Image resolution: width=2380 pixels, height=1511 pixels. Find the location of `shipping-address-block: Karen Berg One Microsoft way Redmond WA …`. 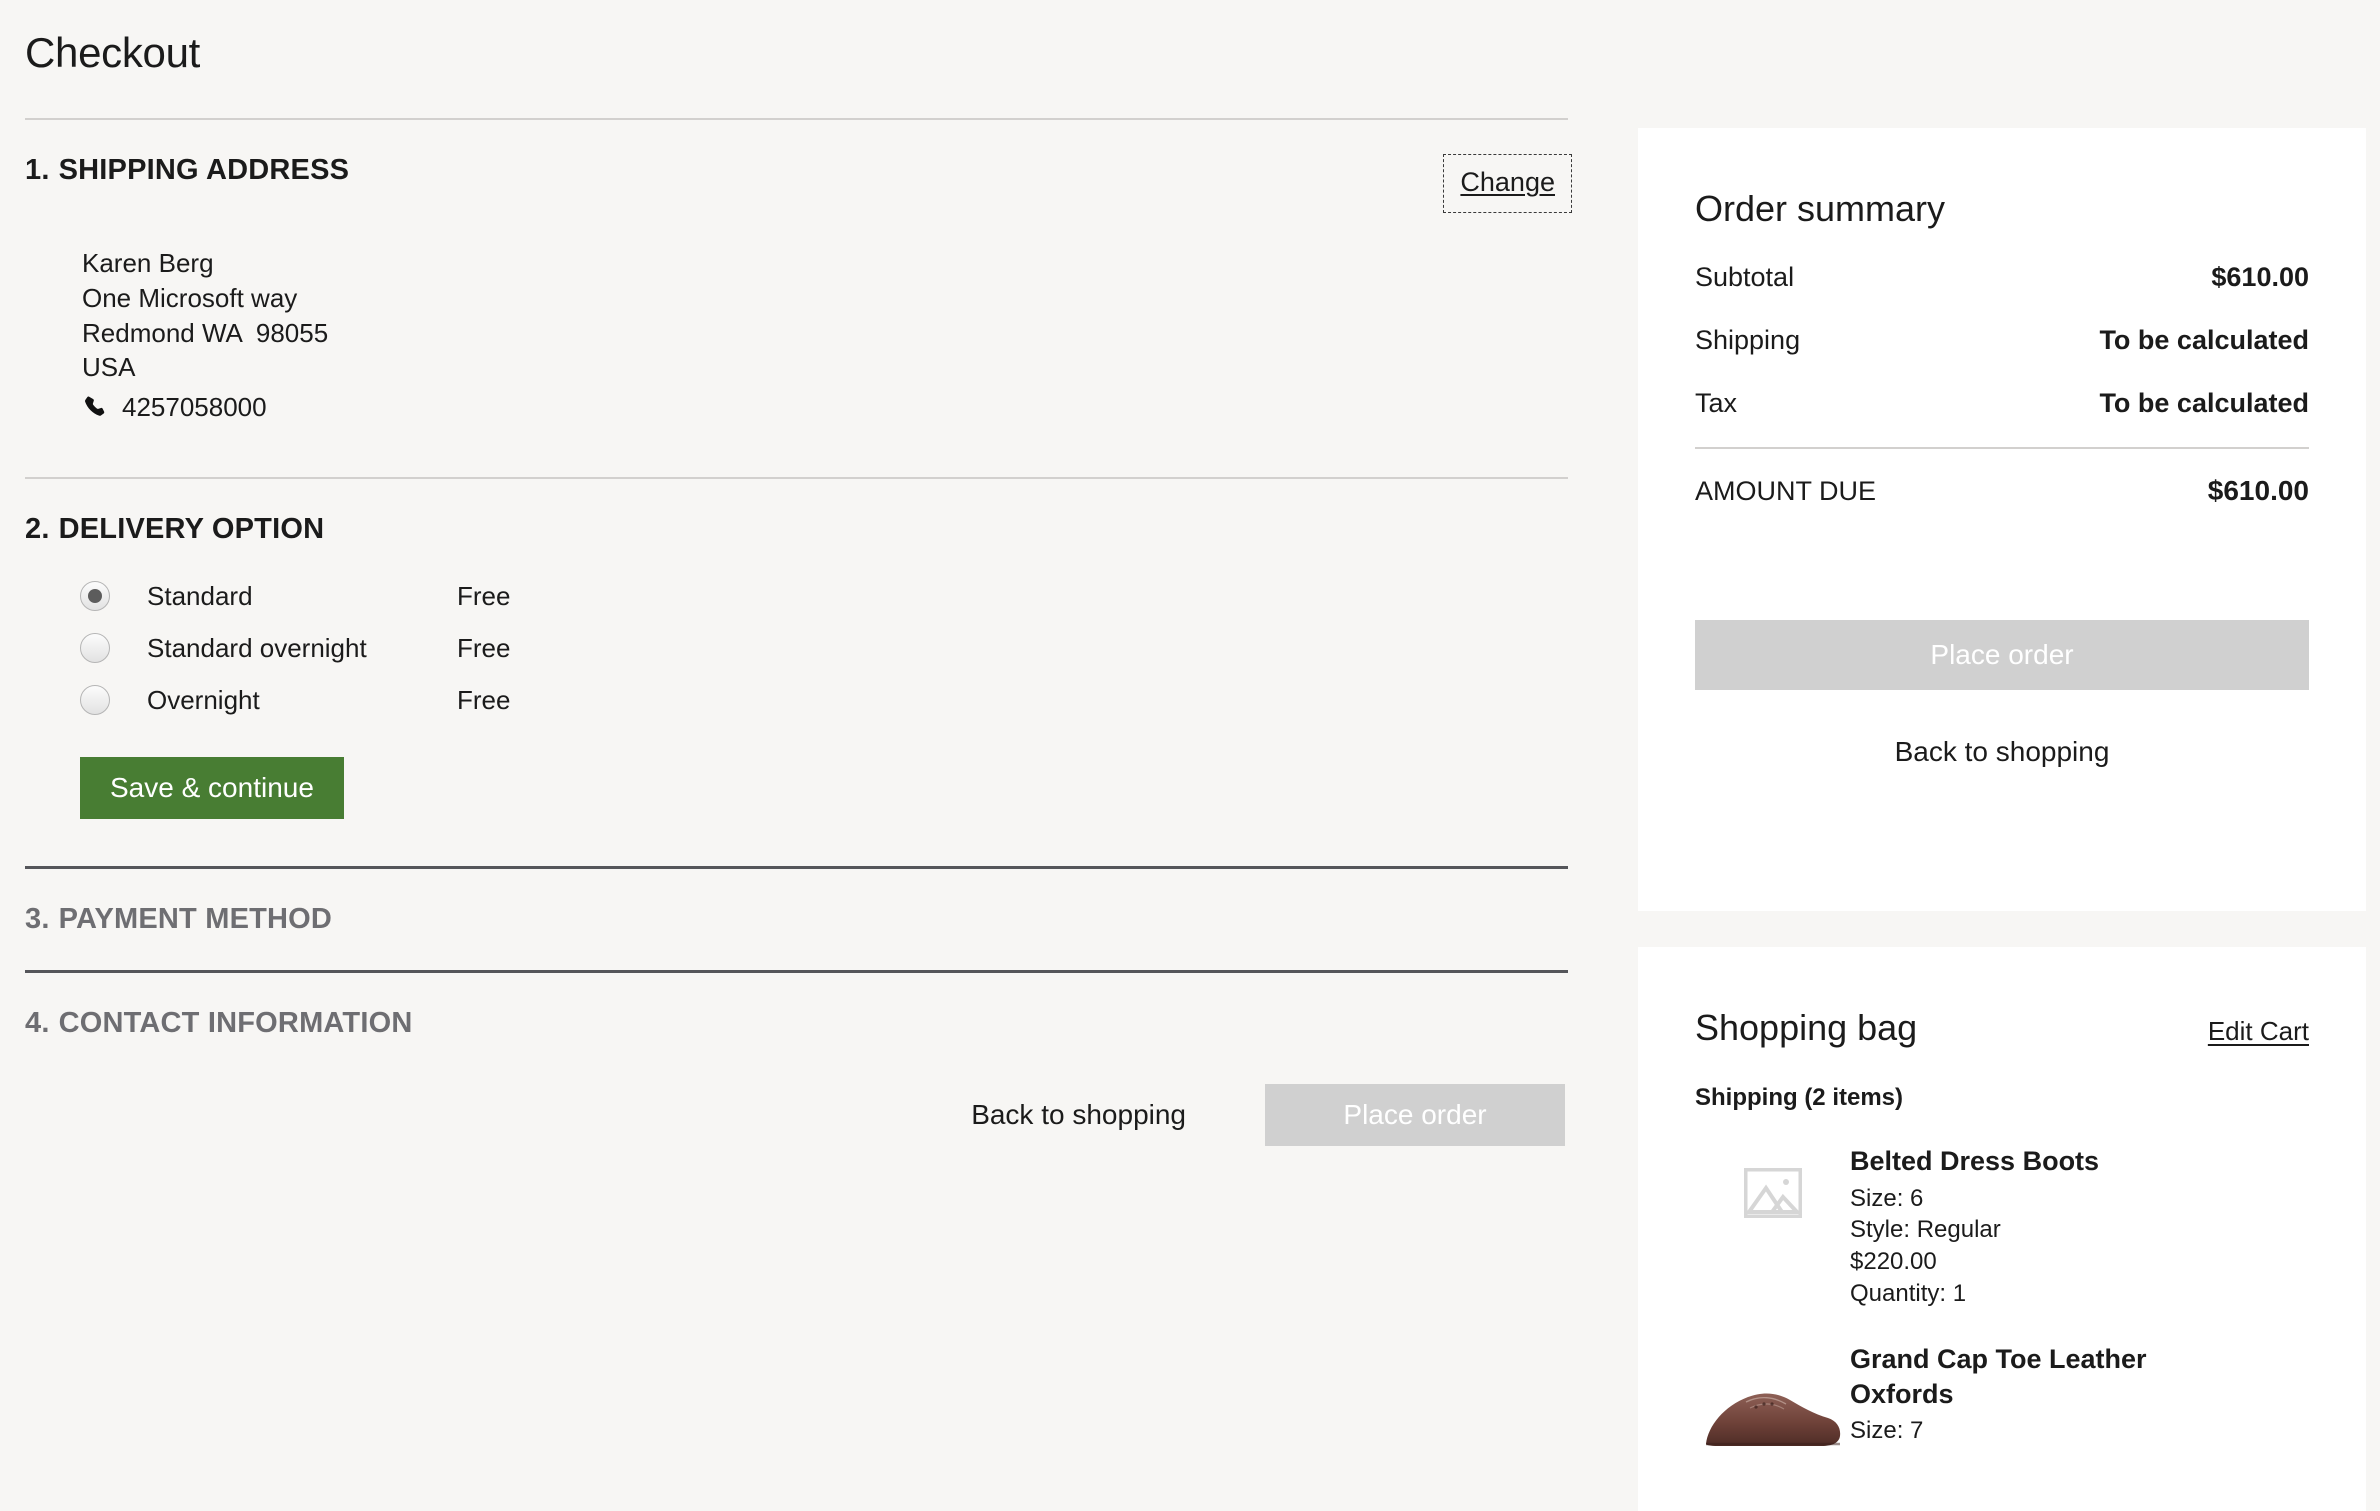

shipping-address-block: Karen Berg One Microsoft way Redmond WA … is located at coordinates (798, 318).